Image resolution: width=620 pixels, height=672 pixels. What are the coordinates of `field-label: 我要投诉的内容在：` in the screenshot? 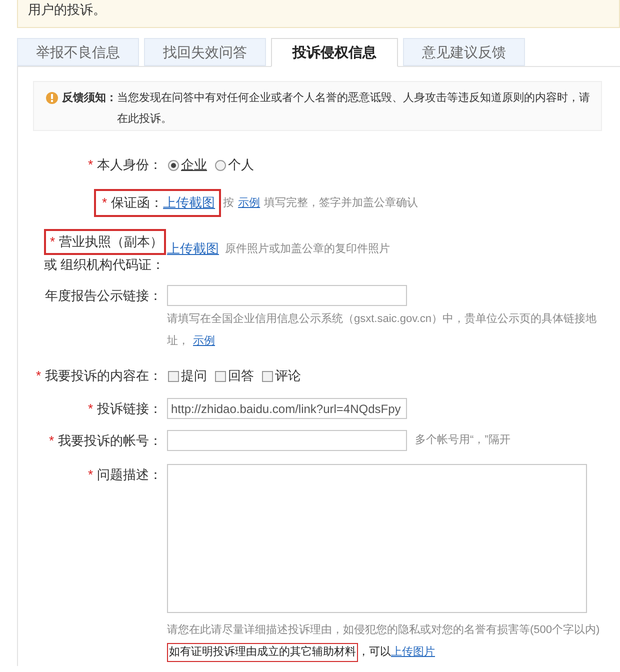 It's located at (103, 376).